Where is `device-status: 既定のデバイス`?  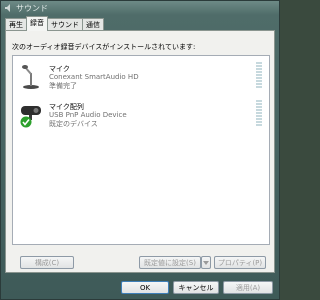
device-status: 既定のデバイス is located at coordinates (73, 124).